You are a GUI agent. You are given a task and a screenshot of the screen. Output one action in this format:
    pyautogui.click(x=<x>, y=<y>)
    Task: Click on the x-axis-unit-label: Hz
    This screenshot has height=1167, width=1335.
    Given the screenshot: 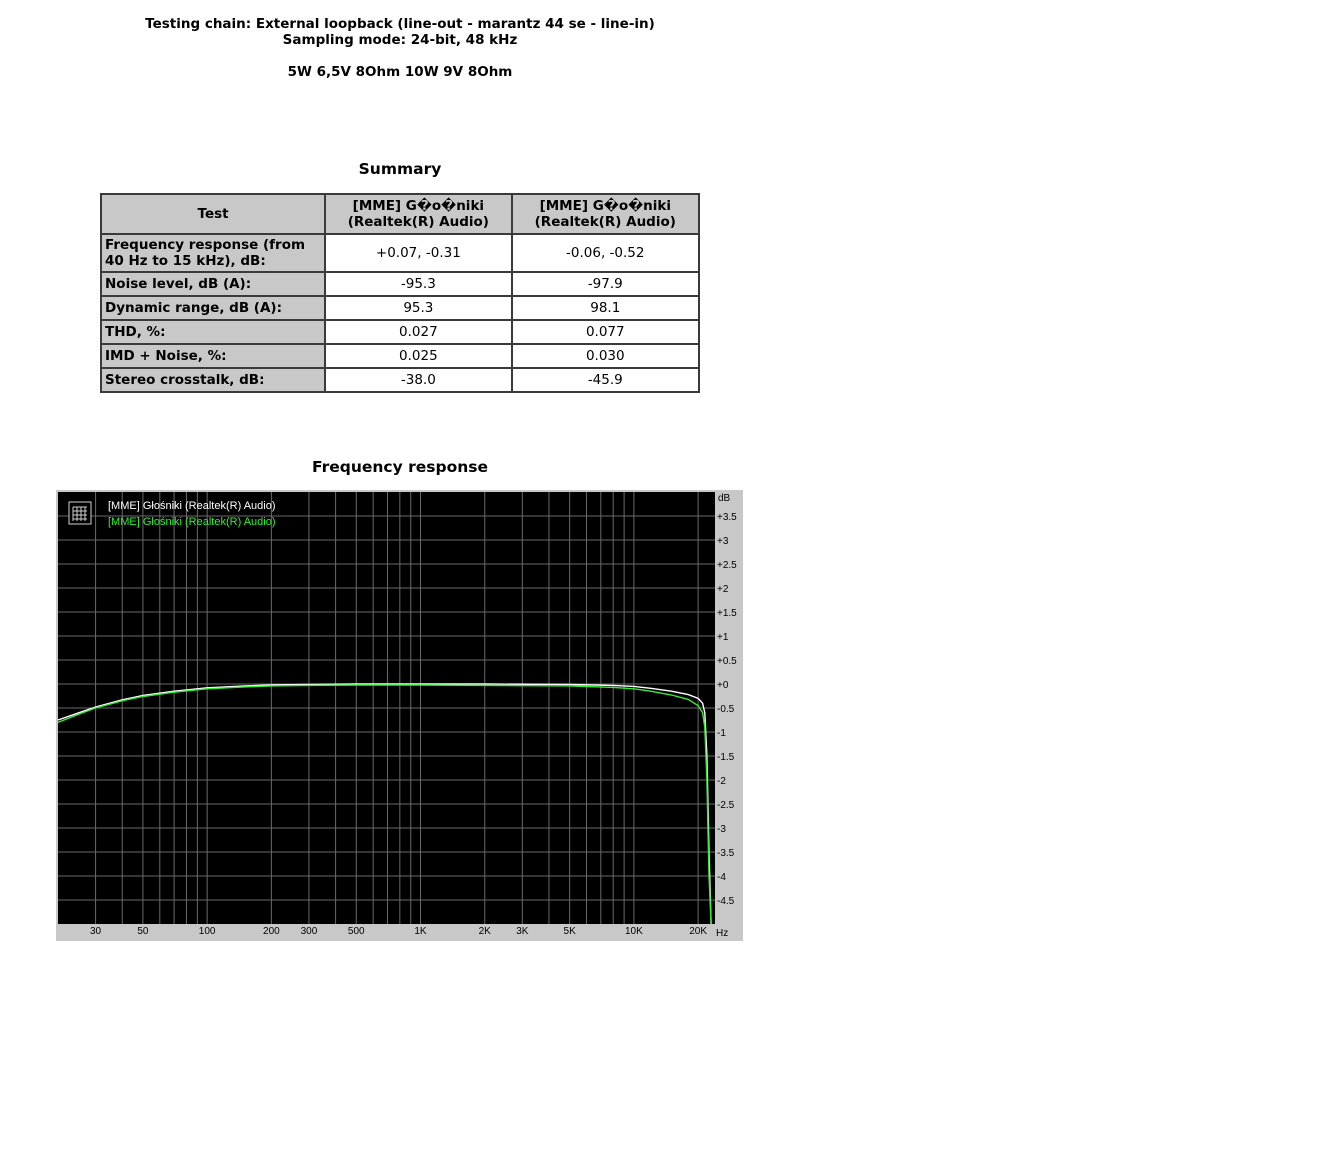 What is the action you would take?
    pyautogui.click(x=722, y=933)
    